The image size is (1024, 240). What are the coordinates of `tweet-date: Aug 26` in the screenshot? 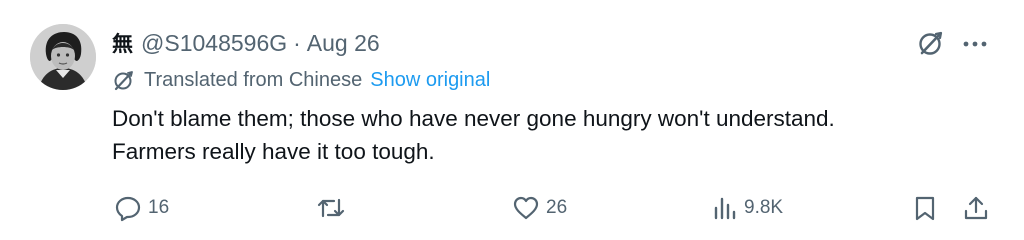 It's located at (343, 43).